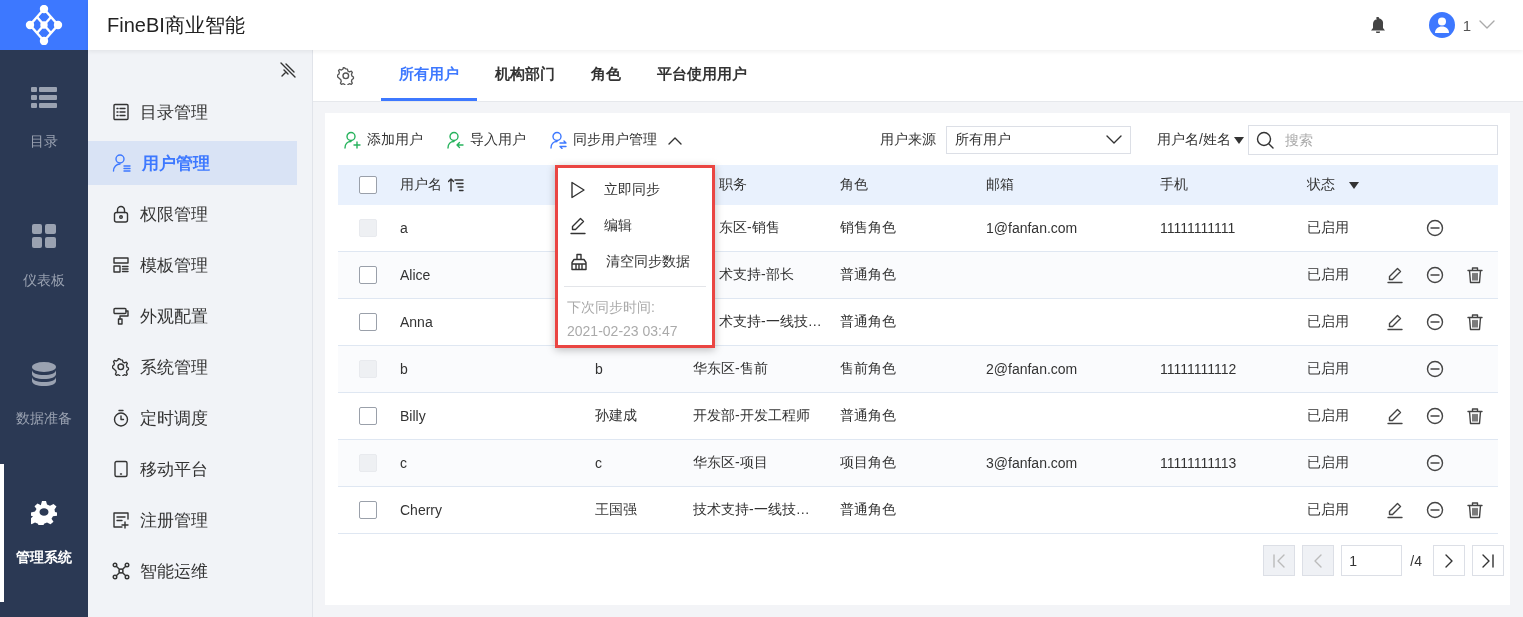  I want to click on sidebar-item: 系统管理, so click(192, 367).